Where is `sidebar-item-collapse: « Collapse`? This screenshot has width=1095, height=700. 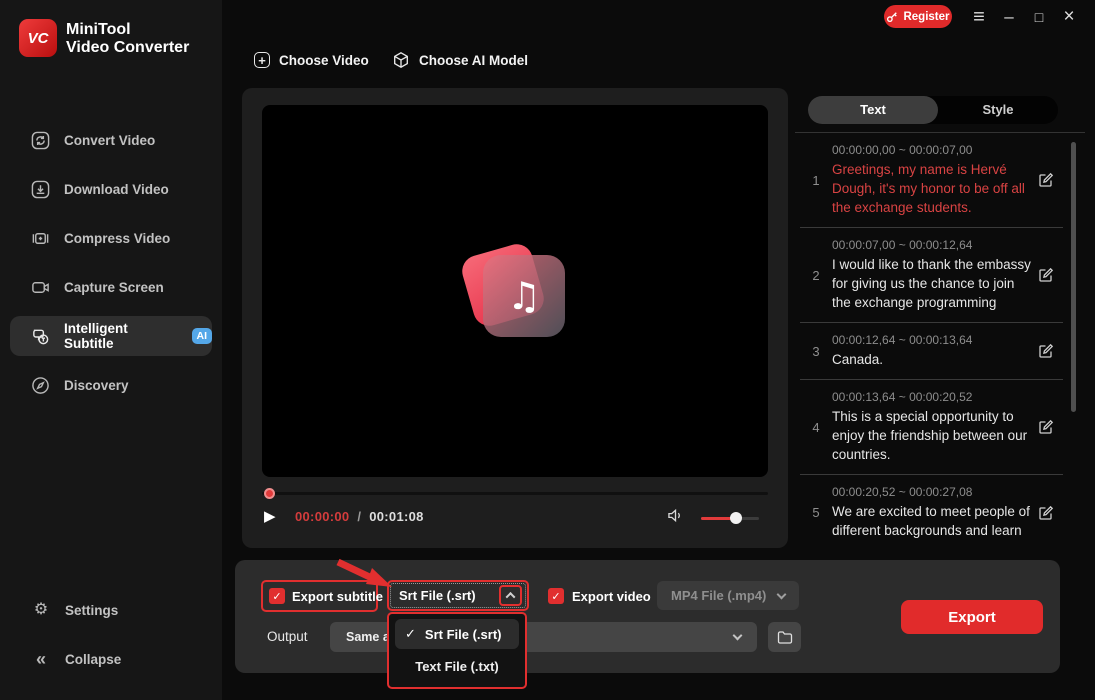 sidebar-item-collapse: « Collapse is located at coordinates (111, 659).